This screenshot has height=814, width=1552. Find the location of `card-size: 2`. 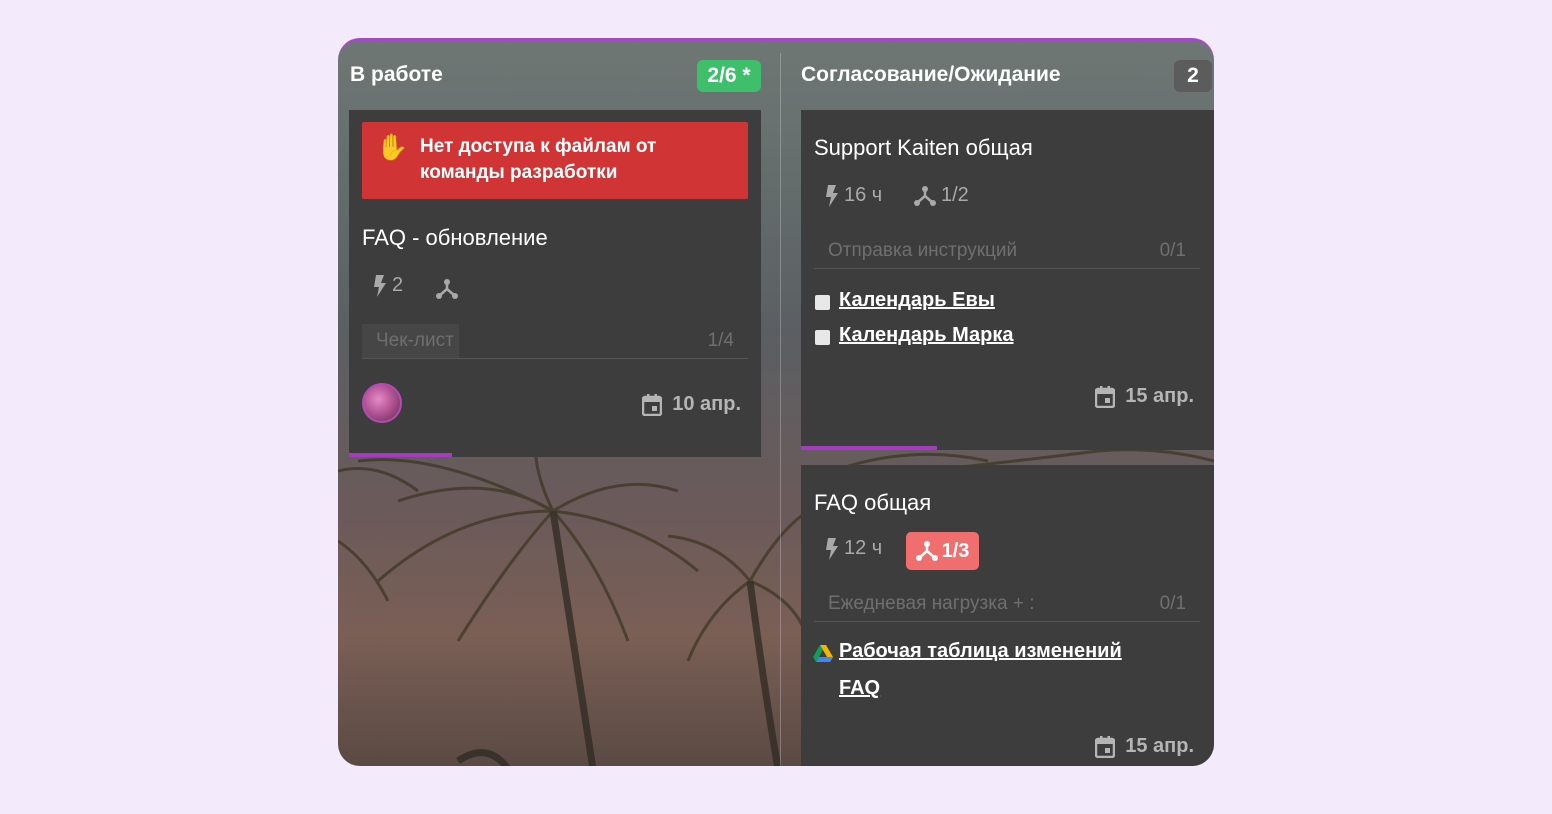

card-size: 2 is located at coordinates (388, 285).